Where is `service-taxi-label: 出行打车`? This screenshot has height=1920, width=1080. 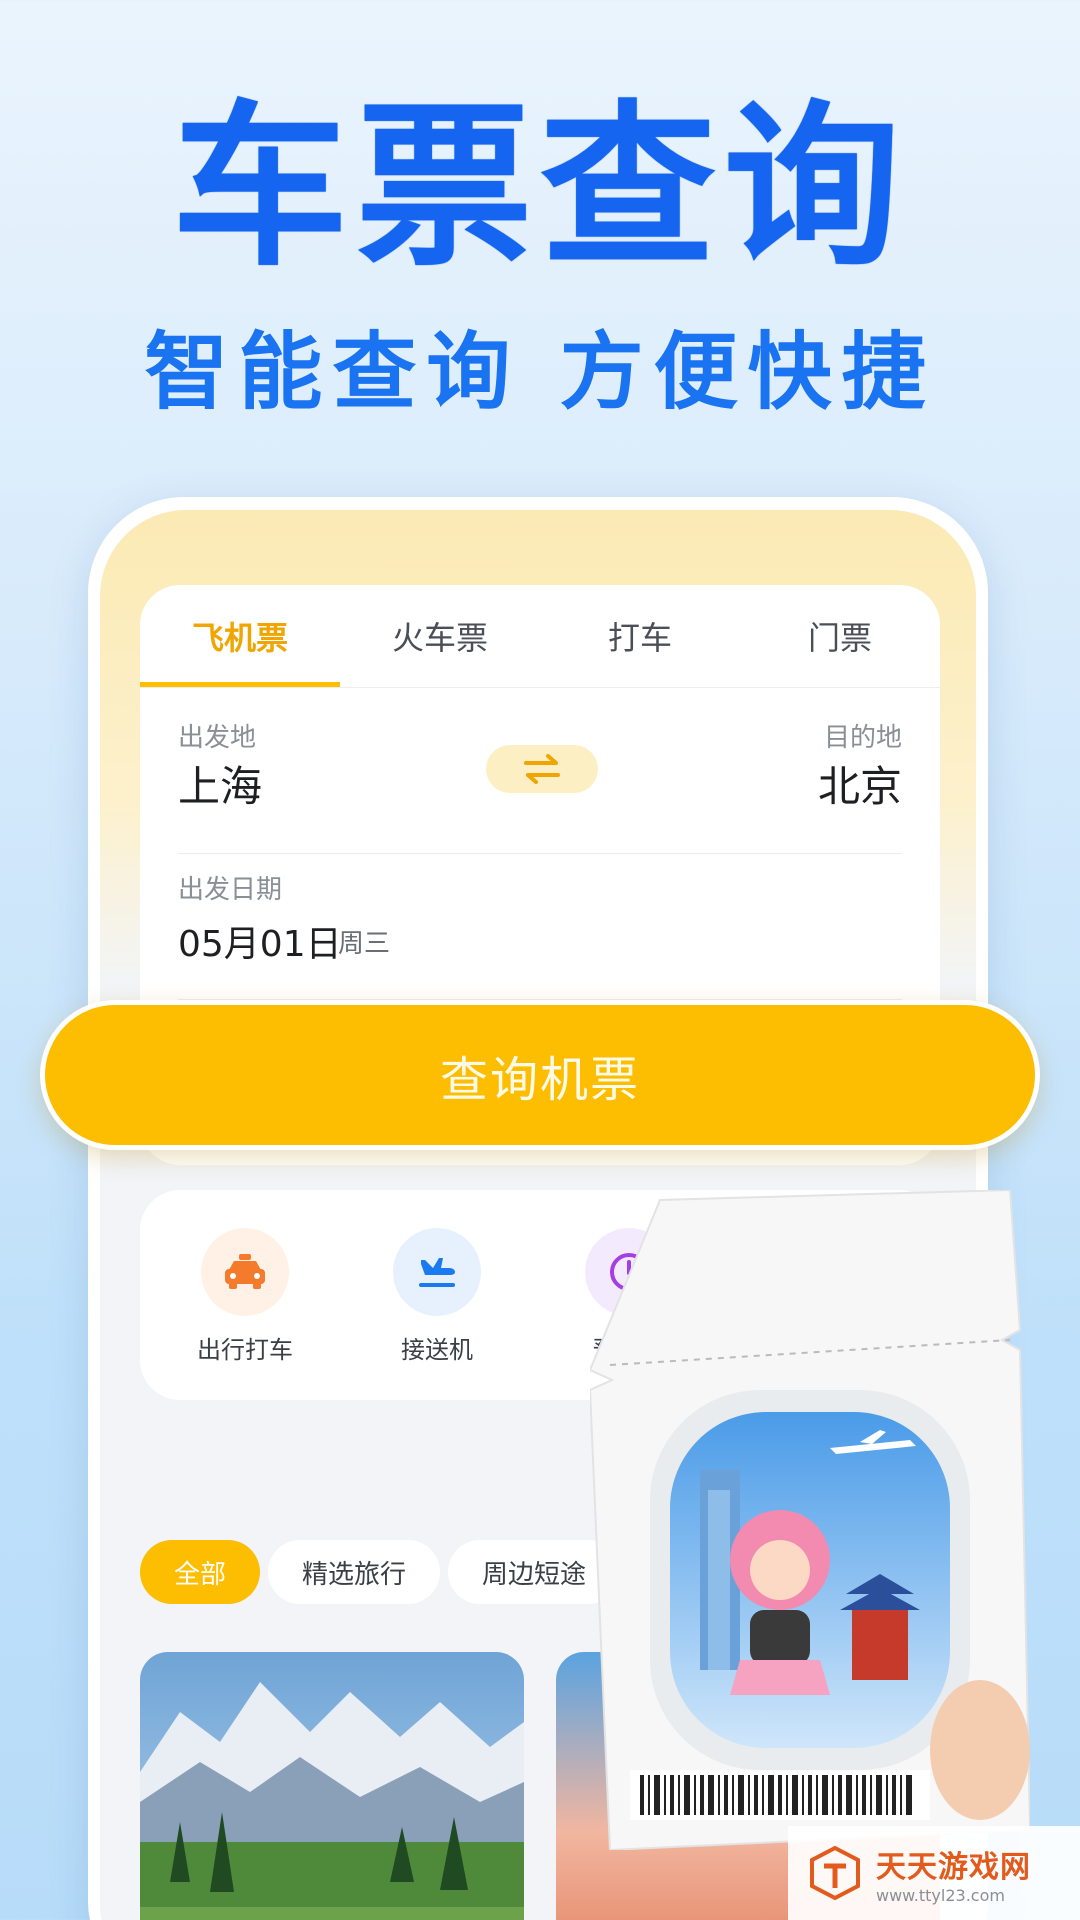 service-taxi-label: 出行打车 is located at coordinates (245, 1350).